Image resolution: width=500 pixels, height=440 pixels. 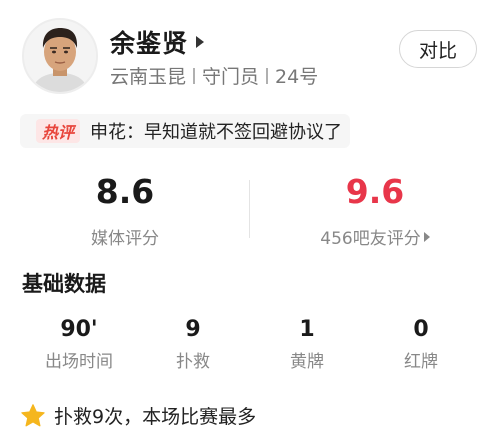 I want to click on highlight-row: 扑救9次，本场比赛最多, so click(x=138, y=415).